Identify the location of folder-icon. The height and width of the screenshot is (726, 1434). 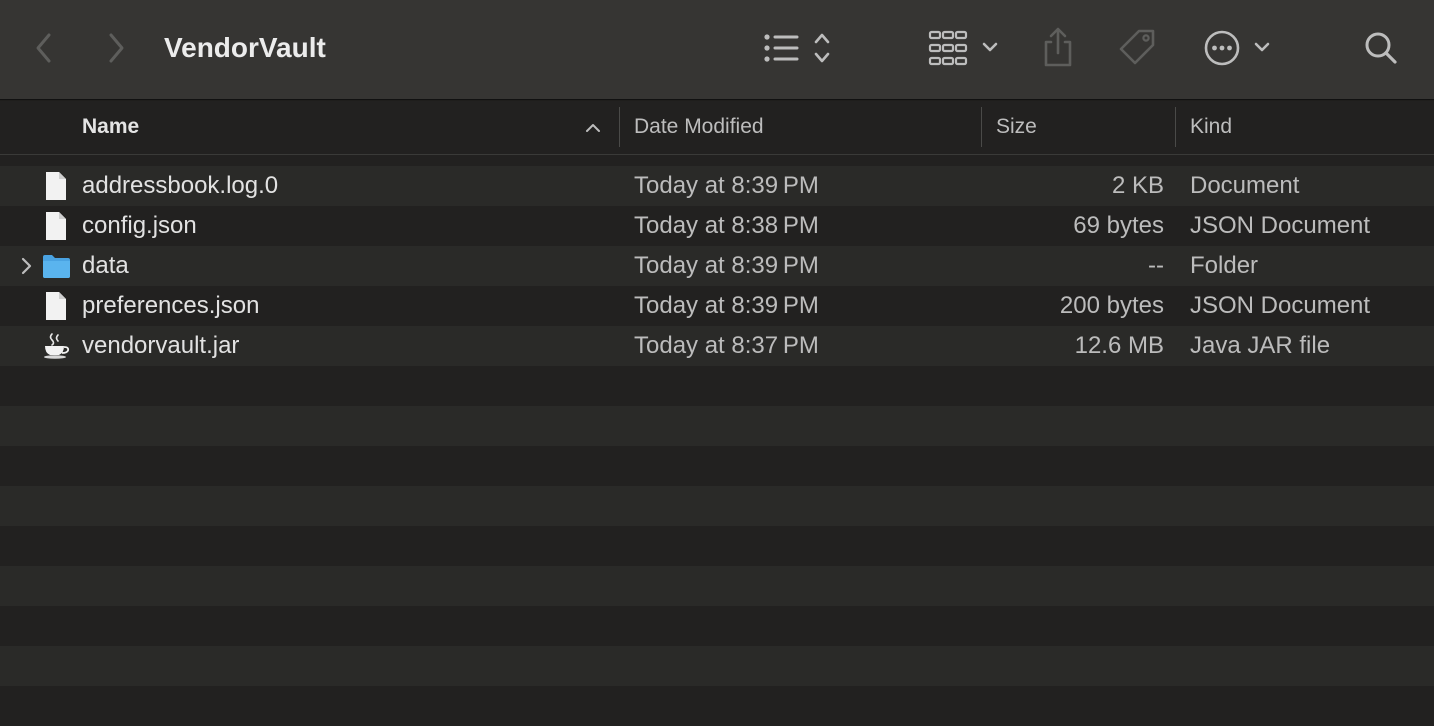
(56, 266).